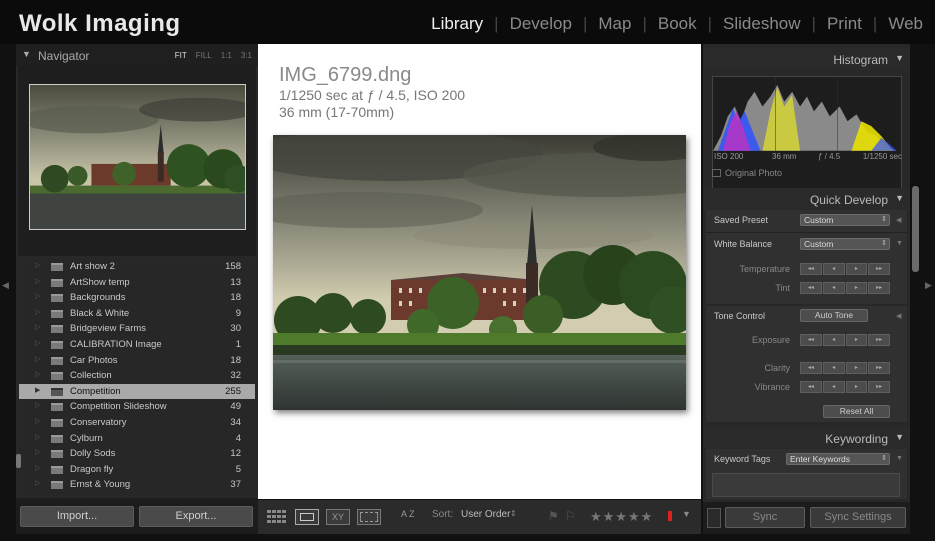  I want to click on folder-row: ▷ Collection 32, so click(137, 375).